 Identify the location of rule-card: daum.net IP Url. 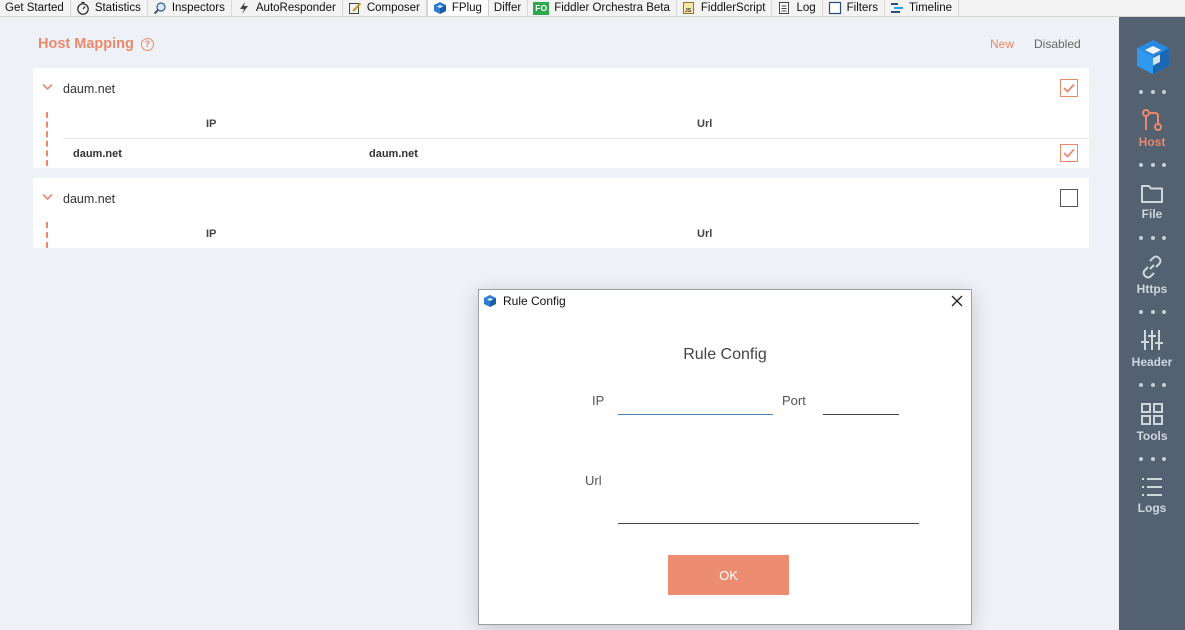
(561, 213).